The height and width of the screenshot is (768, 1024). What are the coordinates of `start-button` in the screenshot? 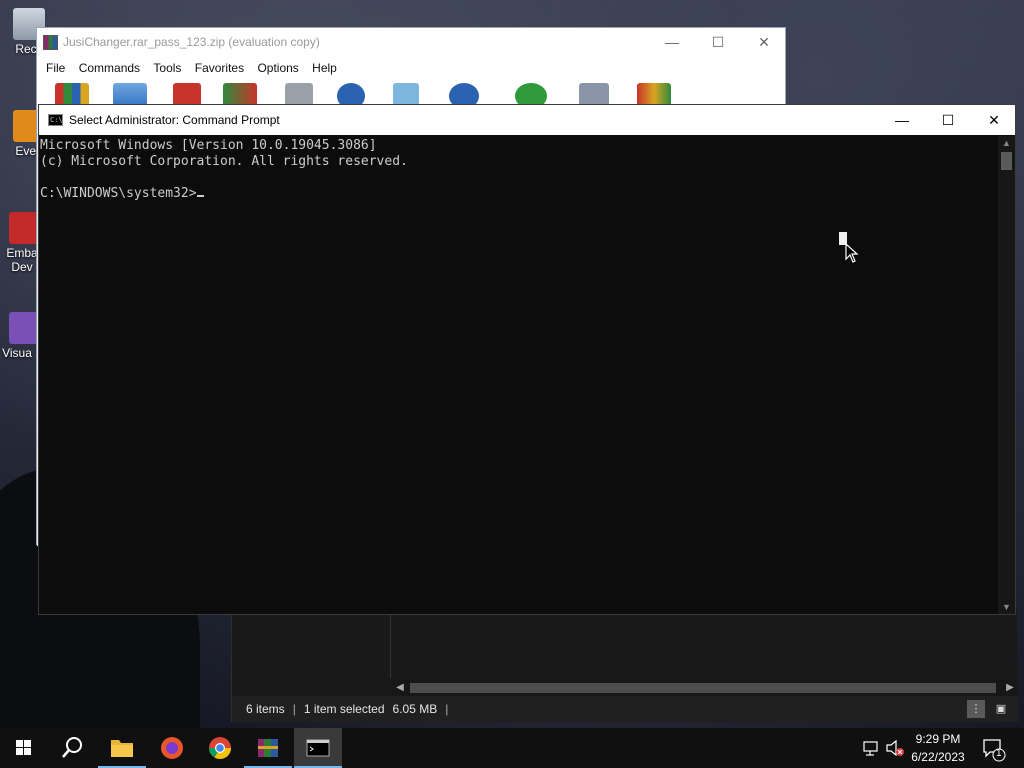 It's located at (24, 748).